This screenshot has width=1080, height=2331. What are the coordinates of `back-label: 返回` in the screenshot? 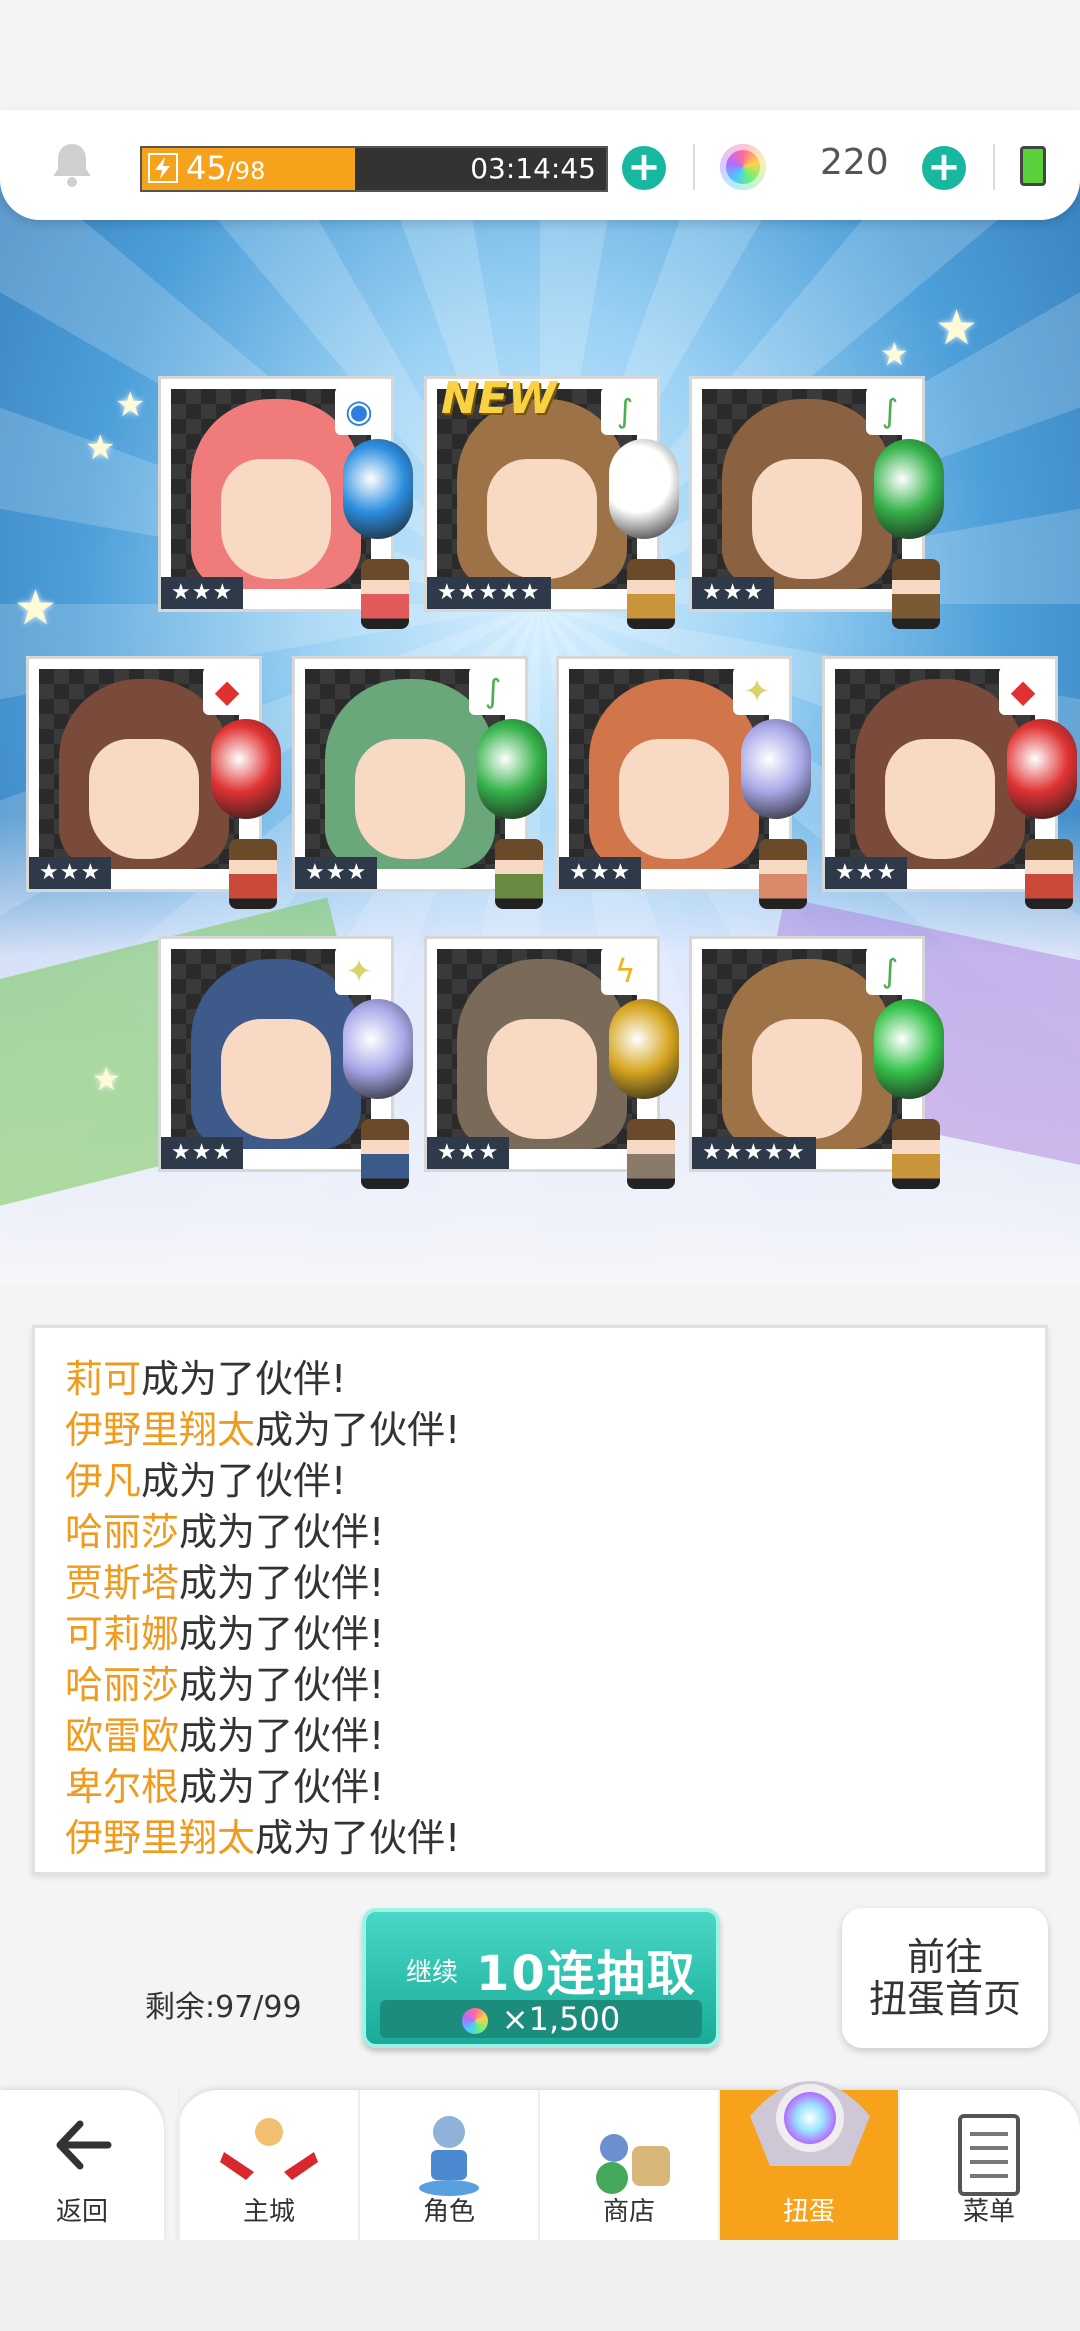 It's located at (81, 2212).